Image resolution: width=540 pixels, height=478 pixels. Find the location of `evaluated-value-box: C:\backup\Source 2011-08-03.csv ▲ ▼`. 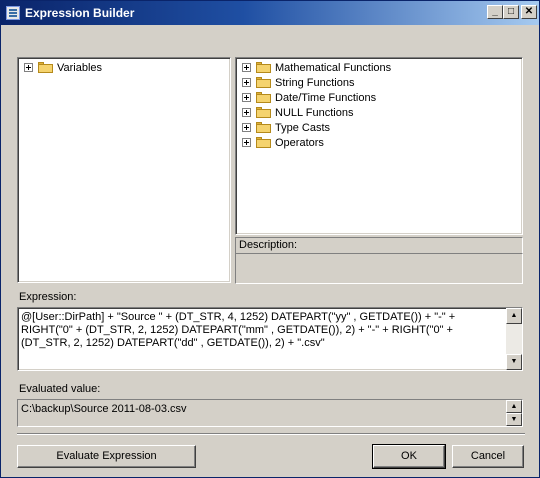

evaluated-value-box: C:\backup\Source 2011-08-03.csv ▲ ▼ is located at coordinates (270, 413).